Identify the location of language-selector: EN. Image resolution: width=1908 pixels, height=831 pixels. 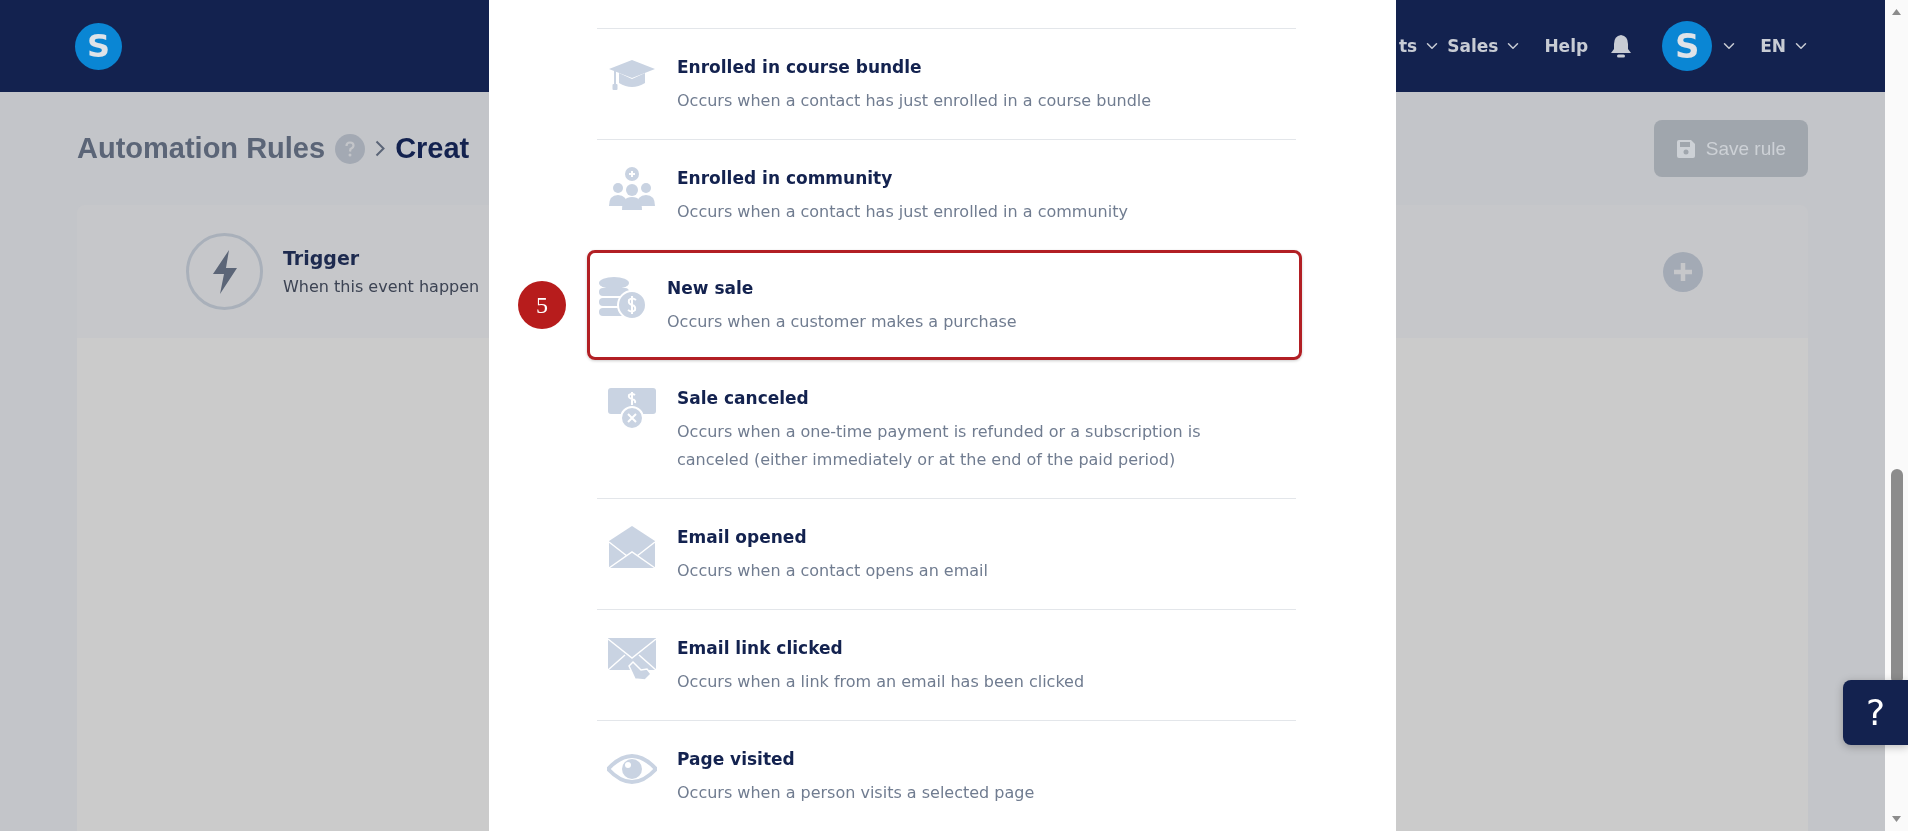
(1785, 46).